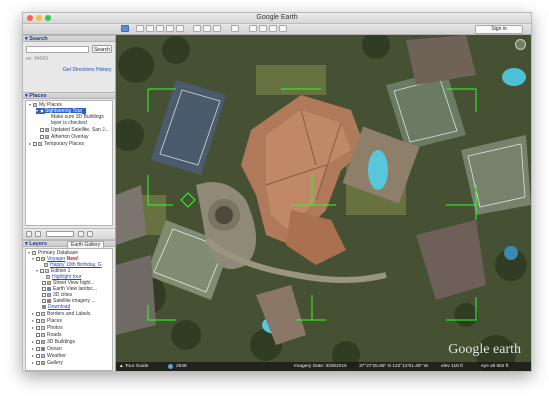 This screenshot has height=401, width=549. What do you see at coordinates (69, 38) in the screenshot?
I see `search-header: ▾ Search` at bounding box center [69, 38].